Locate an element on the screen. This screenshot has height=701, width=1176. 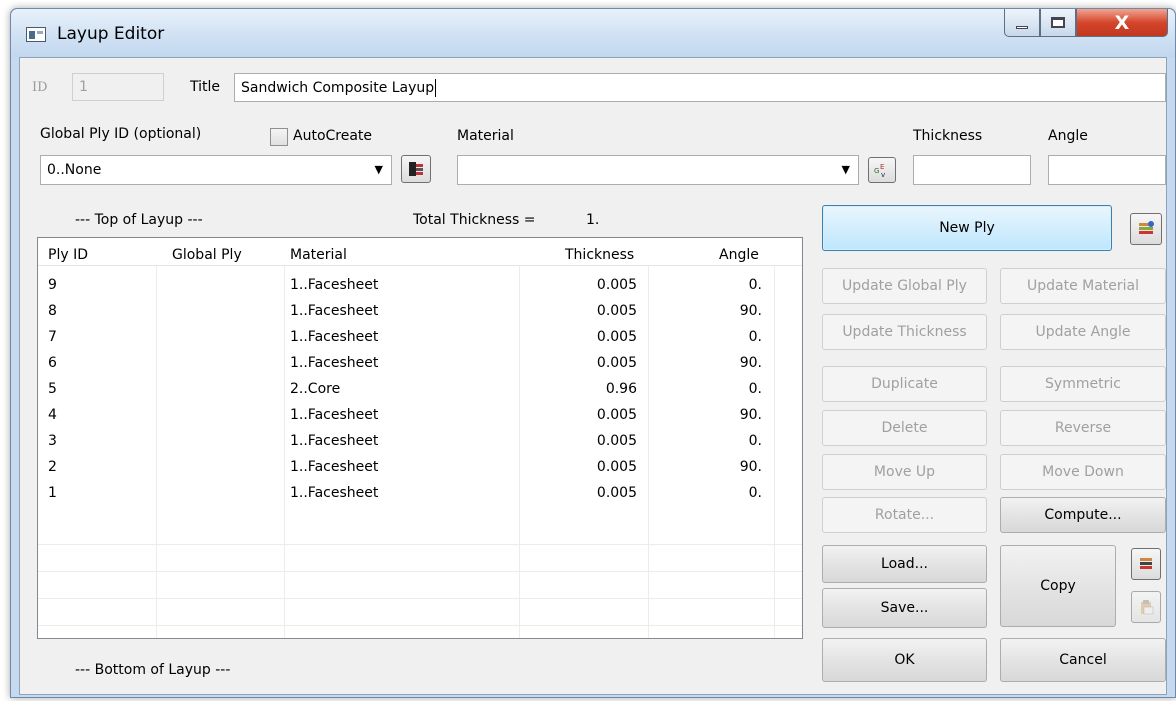
cell-ply-id: 5 is located at coordinates (52, 389).